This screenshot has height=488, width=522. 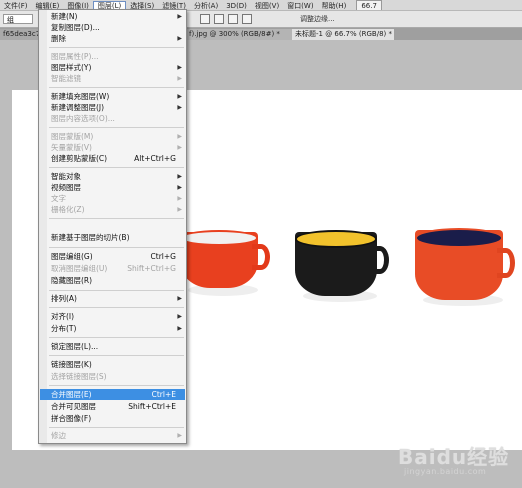 I want to click on menu-item-smart-filter: 智能滤镜 ▶, so click(x=112, y=78).